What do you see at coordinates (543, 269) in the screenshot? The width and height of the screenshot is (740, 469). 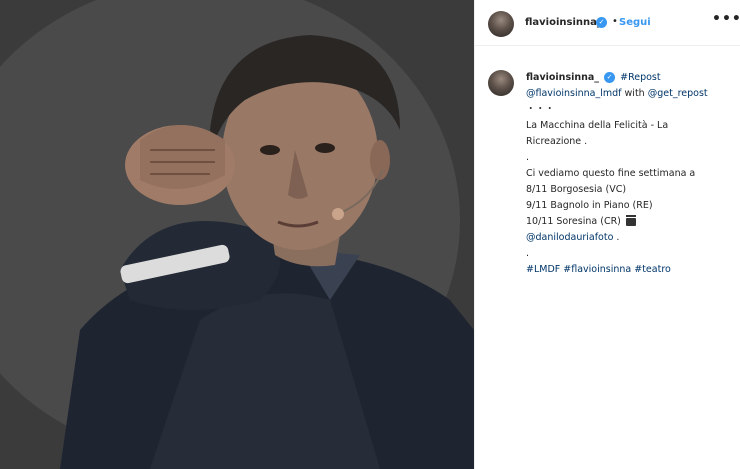 I see `hashtag-lmdf: #LMDF` at bounding box center [543, 269].